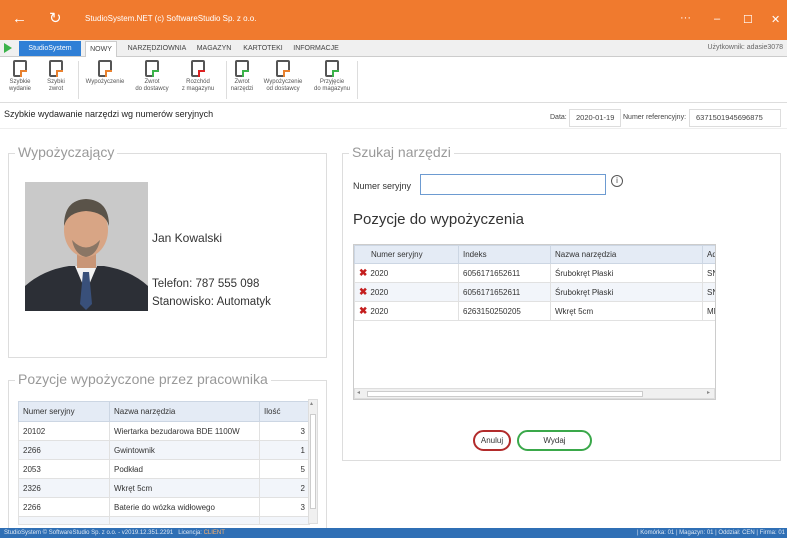  What do you see at coordinates (311, 403) in the screenshot?
I see `scroll-up-icon: ▴` at bounding box center [311, 403].